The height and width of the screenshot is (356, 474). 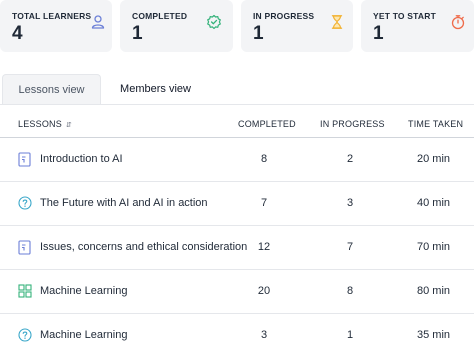 I want to click on stat-label: IN PROGRESS, so click(x=284, y=16).